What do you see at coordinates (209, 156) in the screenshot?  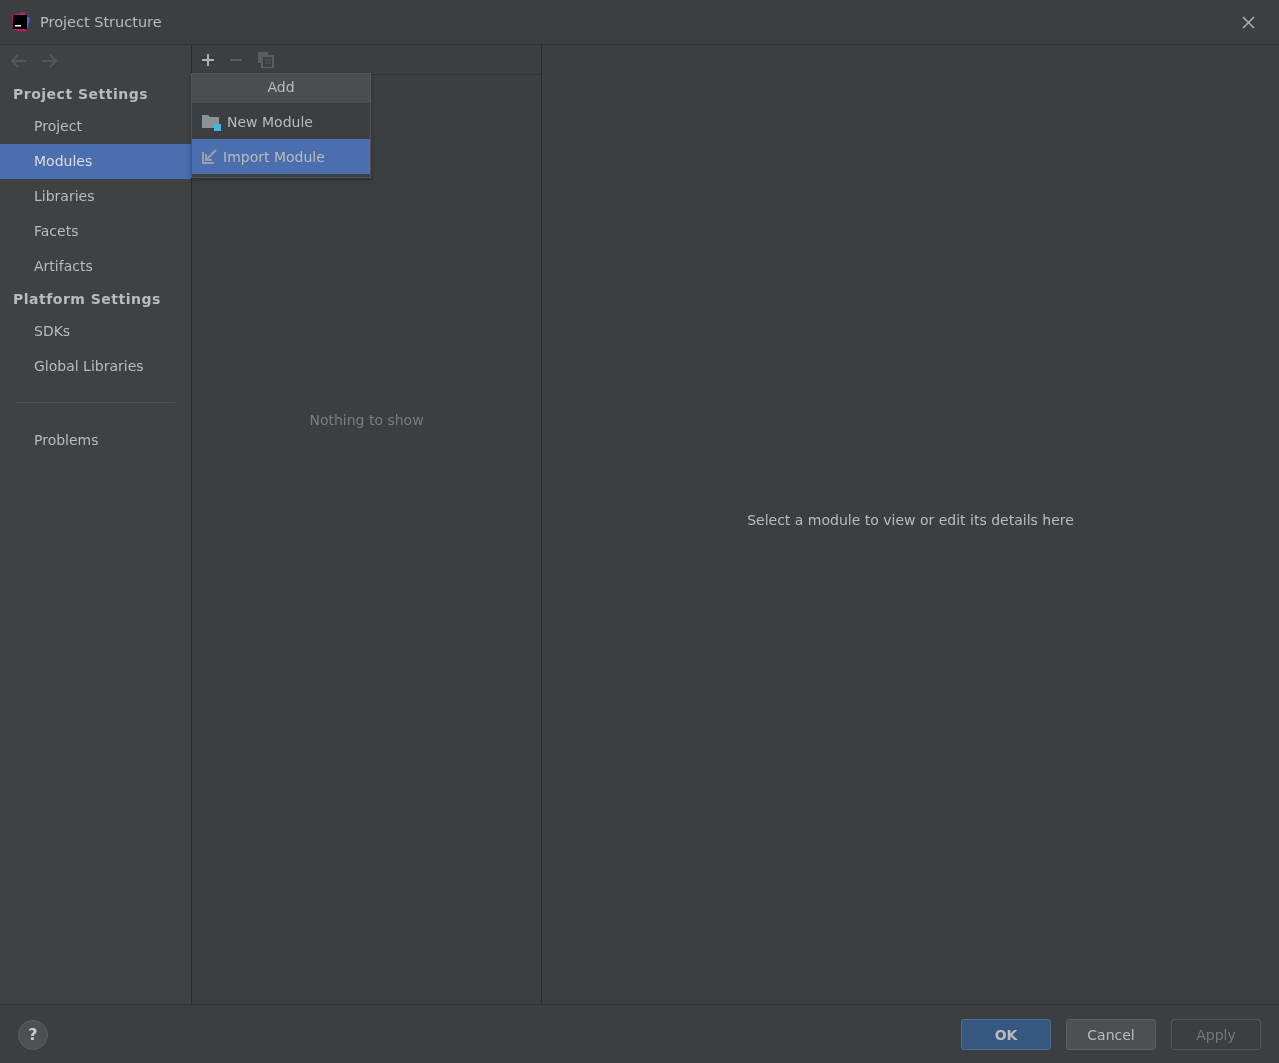 I see `import-arrow-icon` at bounding box center [209, 156].